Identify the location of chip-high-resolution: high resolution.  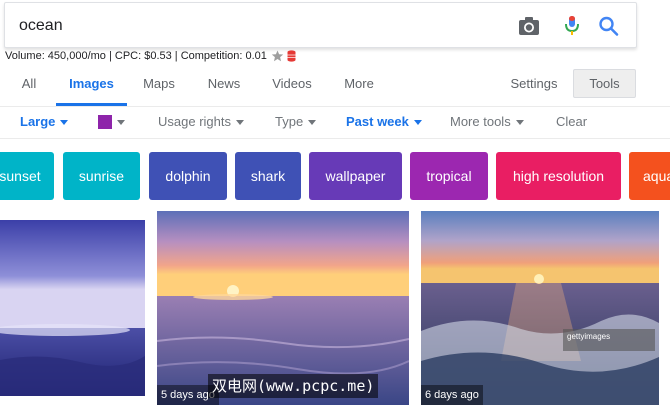
(558, 176).